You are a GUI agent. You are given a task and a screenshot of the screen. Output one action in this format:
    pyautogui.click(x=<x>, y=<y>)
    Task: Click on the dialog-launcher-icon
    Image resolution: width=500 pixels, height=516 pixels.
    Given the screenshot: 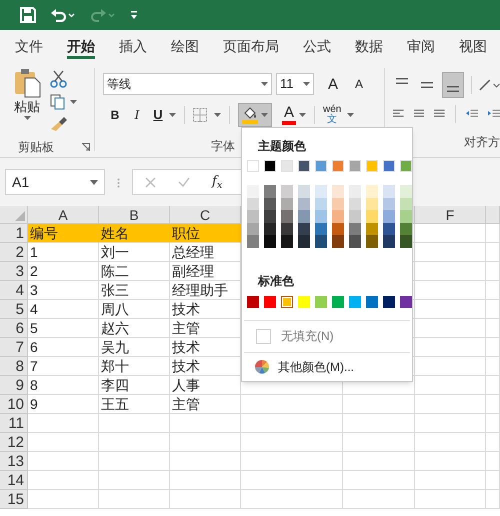 What is the action you would take?
    pyautogui.click(x=86, y=147)
    